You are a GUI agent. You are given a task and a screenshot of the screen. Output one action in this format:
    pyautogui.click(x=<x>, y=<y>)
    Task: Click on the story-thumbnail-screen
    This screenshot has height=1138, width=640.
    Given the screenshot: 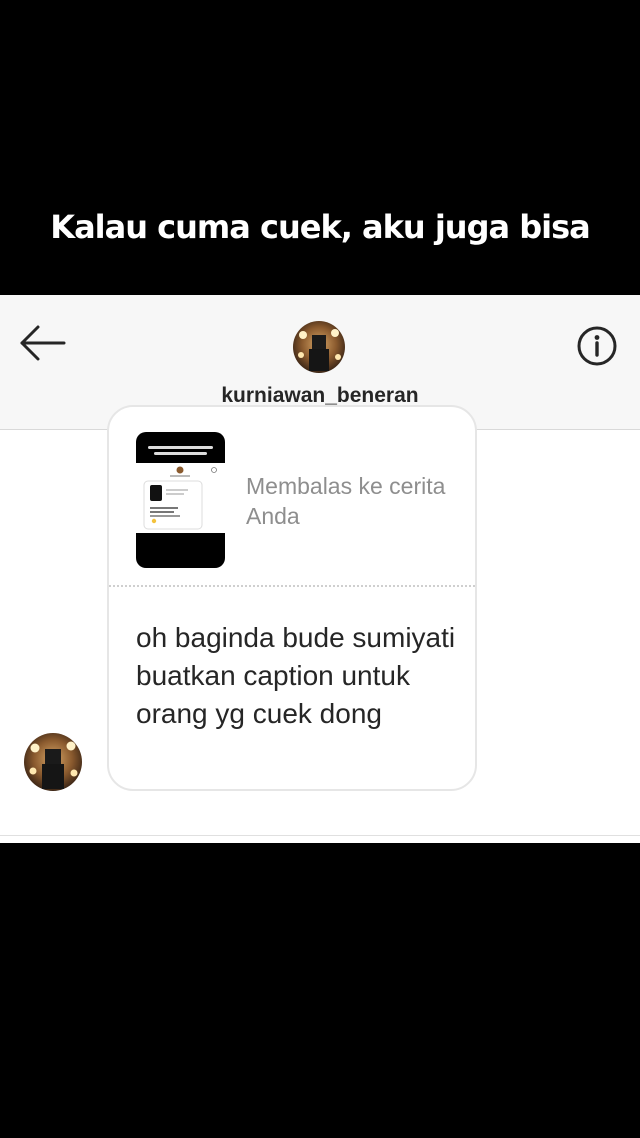 What is the action you would take?
    pyautogui.click(x=180, y=498)
    